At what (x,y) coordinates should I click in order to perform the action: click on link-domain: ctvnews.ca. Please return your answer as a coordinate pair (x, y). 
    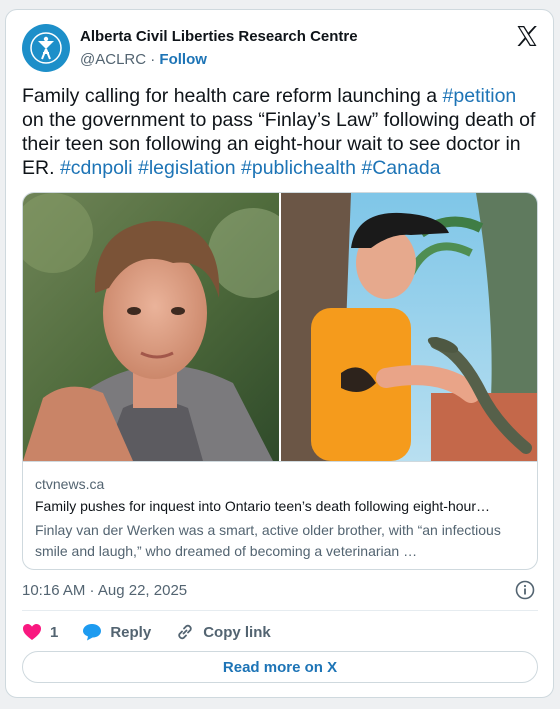
    Looking at the image, I should click on (70, 484).